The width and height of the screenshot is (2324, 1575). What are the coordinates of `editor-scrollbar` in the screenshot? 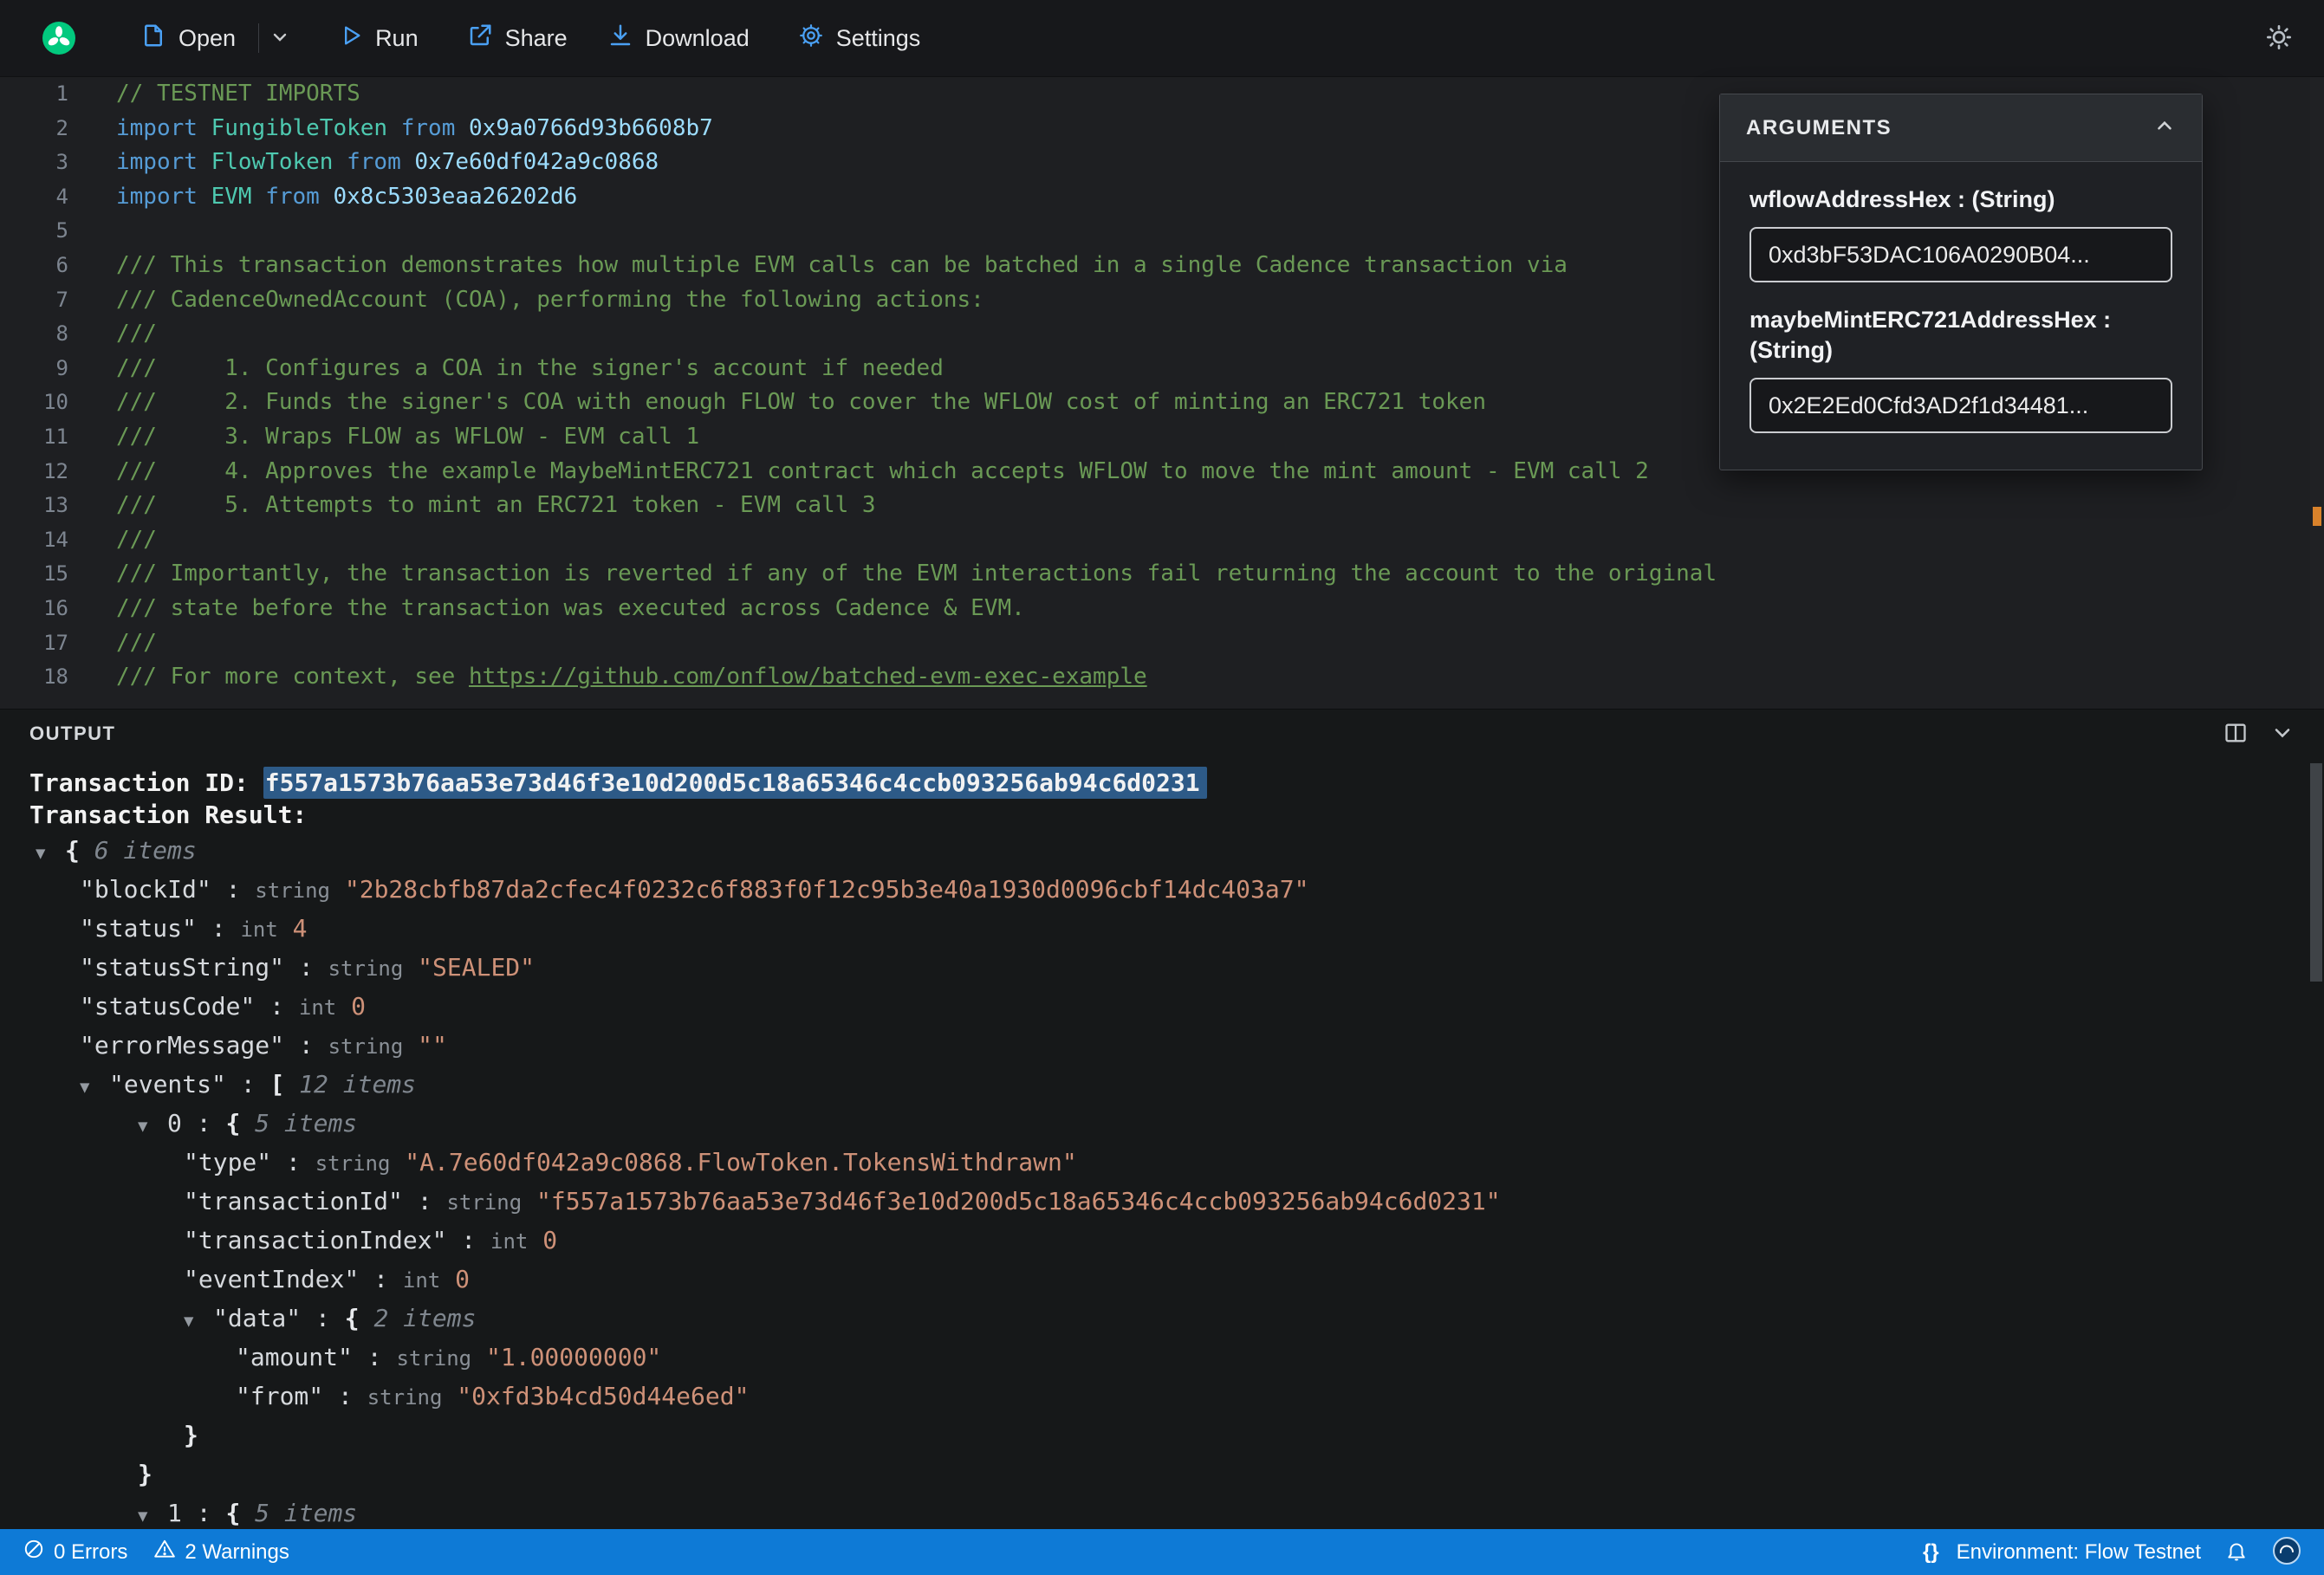 It's located at (2317, 393).